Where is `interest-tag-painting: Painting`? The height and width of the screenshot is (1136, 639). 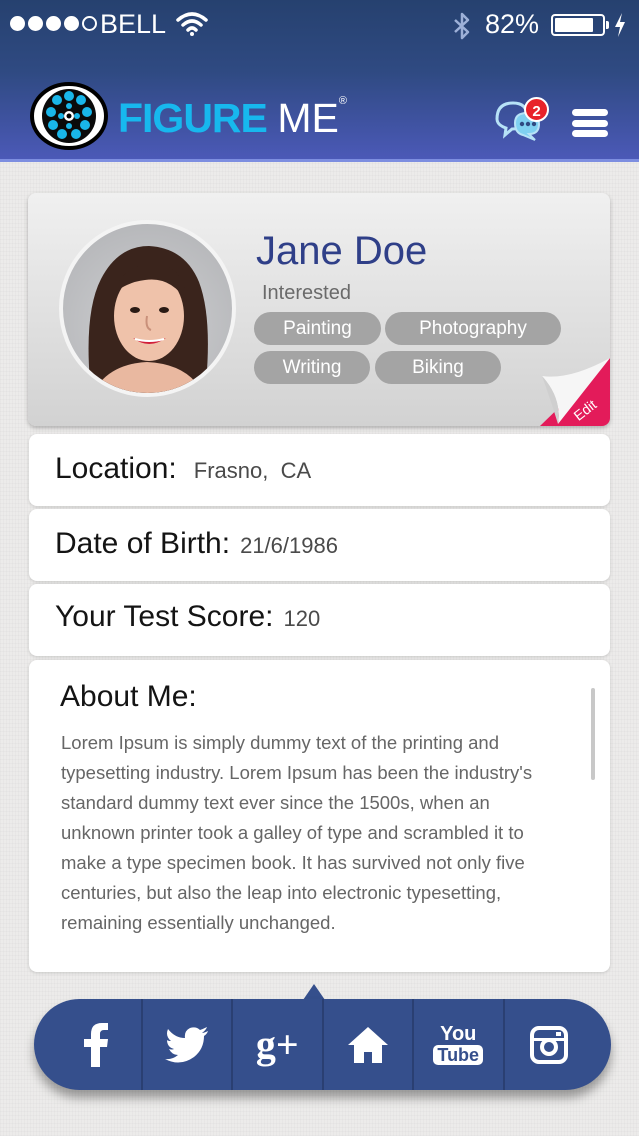
interest-tag-painting: Painting is located at coordinates (317, 328).